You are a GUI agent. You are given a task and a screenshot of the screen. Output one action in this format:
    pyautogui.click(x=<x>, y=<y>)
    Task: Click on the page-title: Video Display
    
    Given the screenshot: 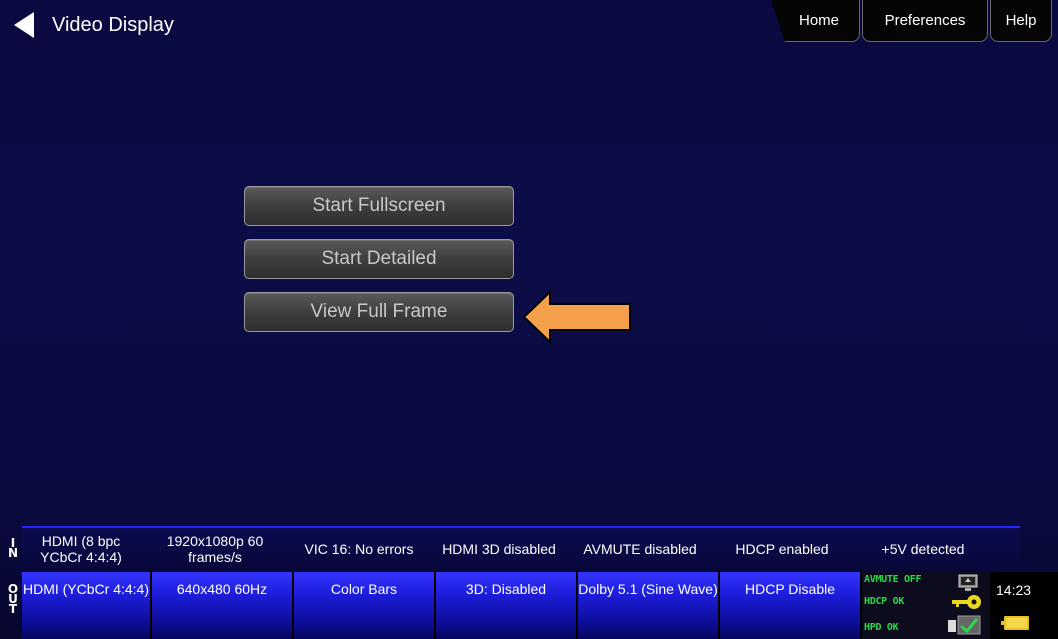 What is the action you would take?
    pyautogui.click(x=113, y=25)
    